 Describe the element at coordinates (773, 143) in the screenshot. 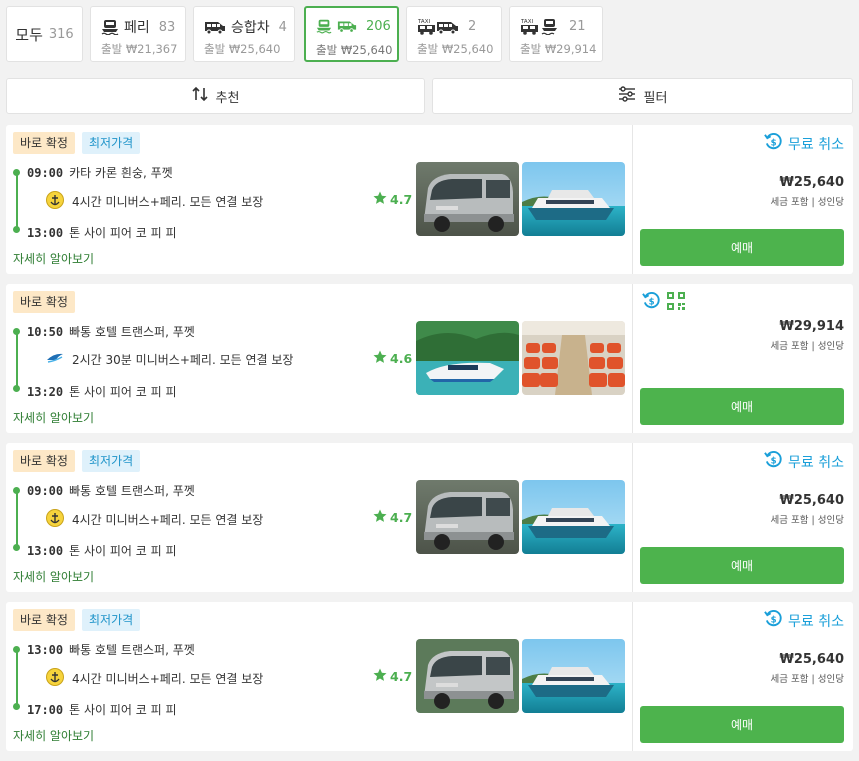

I see `refund-clock-icon: $` at that location.